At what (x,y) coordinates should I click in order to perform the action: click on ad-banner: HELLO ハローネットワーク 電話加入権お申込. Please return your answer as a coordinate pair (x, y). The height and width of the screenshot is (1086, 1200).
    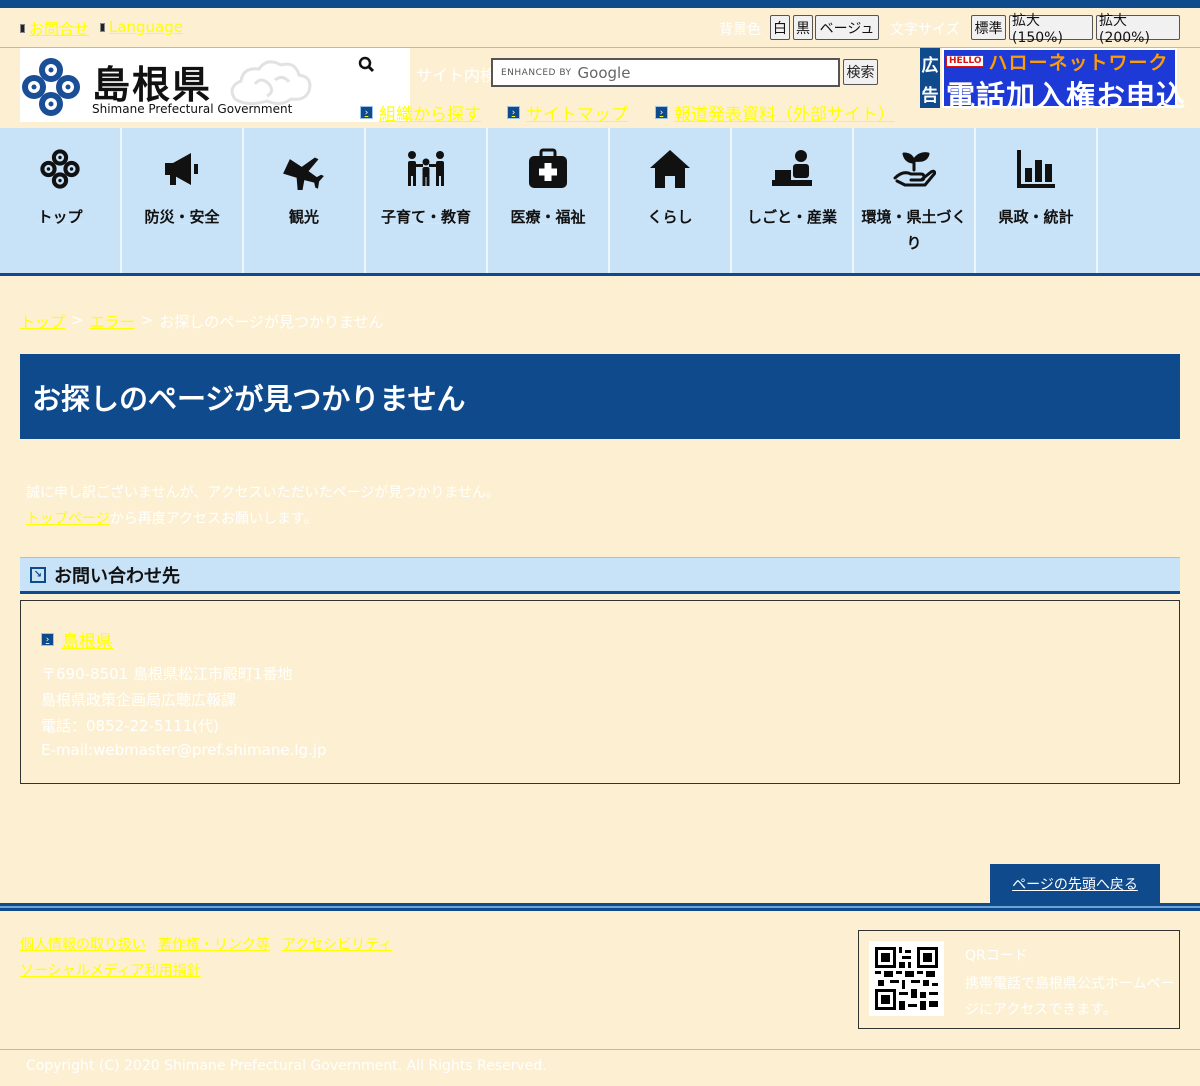
    Looking at the image, I should click on (1063, 80).